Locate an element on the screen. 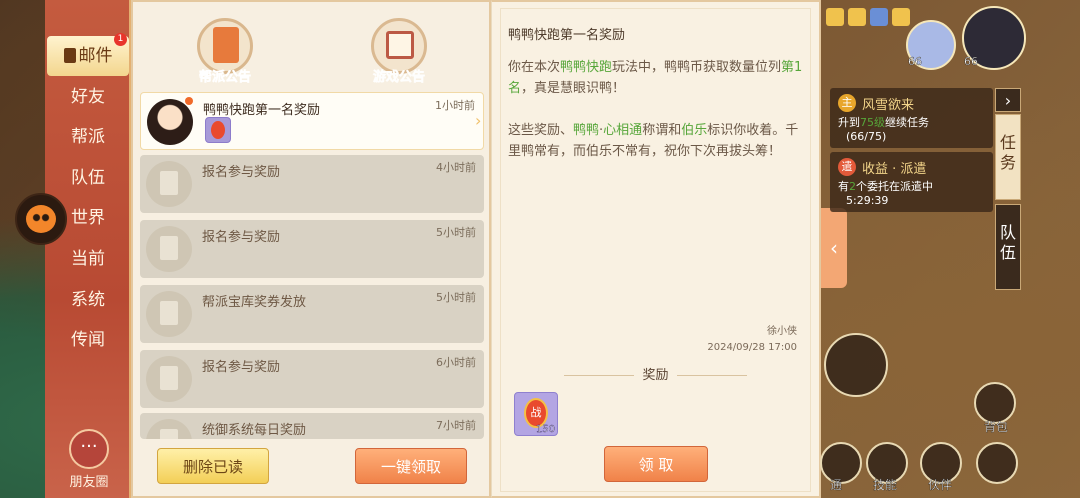  player-level: 66 is located at coordinates (971, 61).